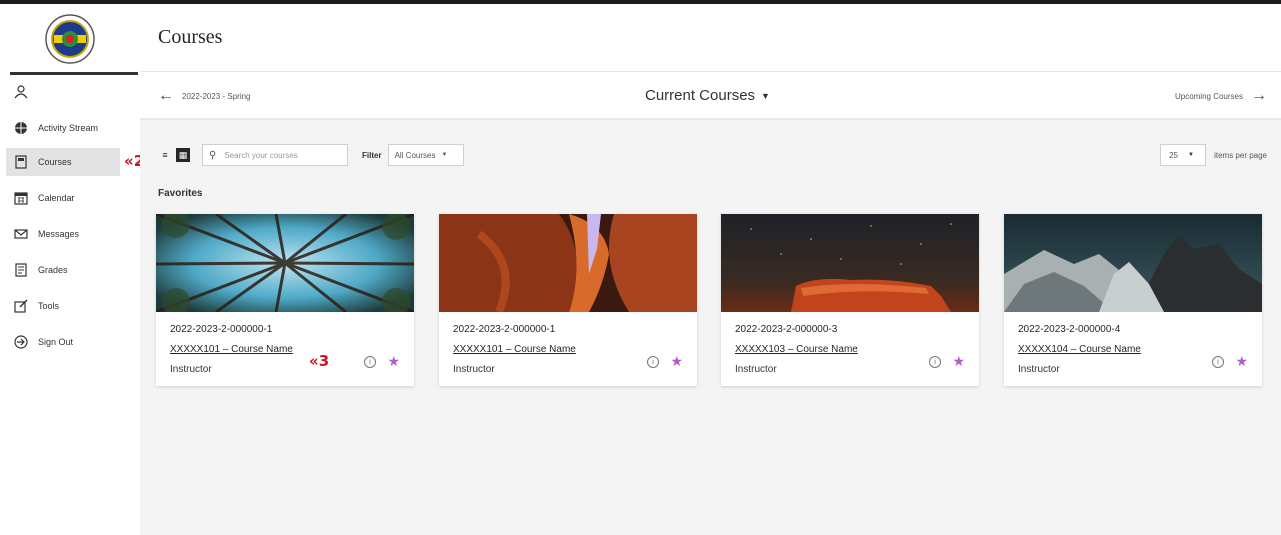 This screenshot has width=1281, height=535. I want to click on course-name-link: XXXXX104 – Course Name, so click(1079, 349).